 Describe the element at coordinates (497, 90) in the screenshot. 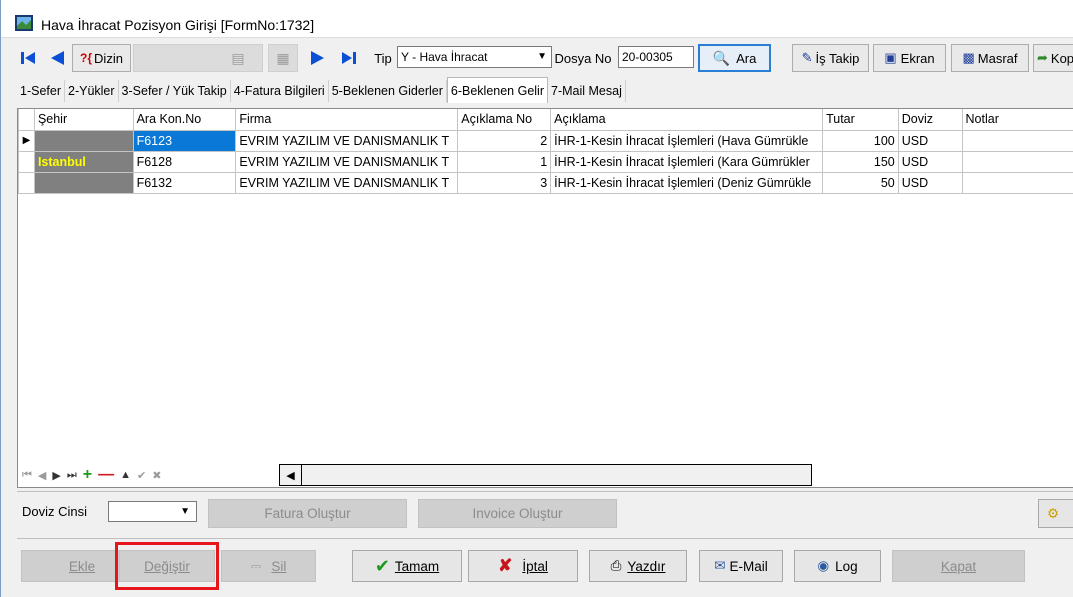

I see `tab-beklenen-gelir: 6-Beklenen Gelir` at that location.